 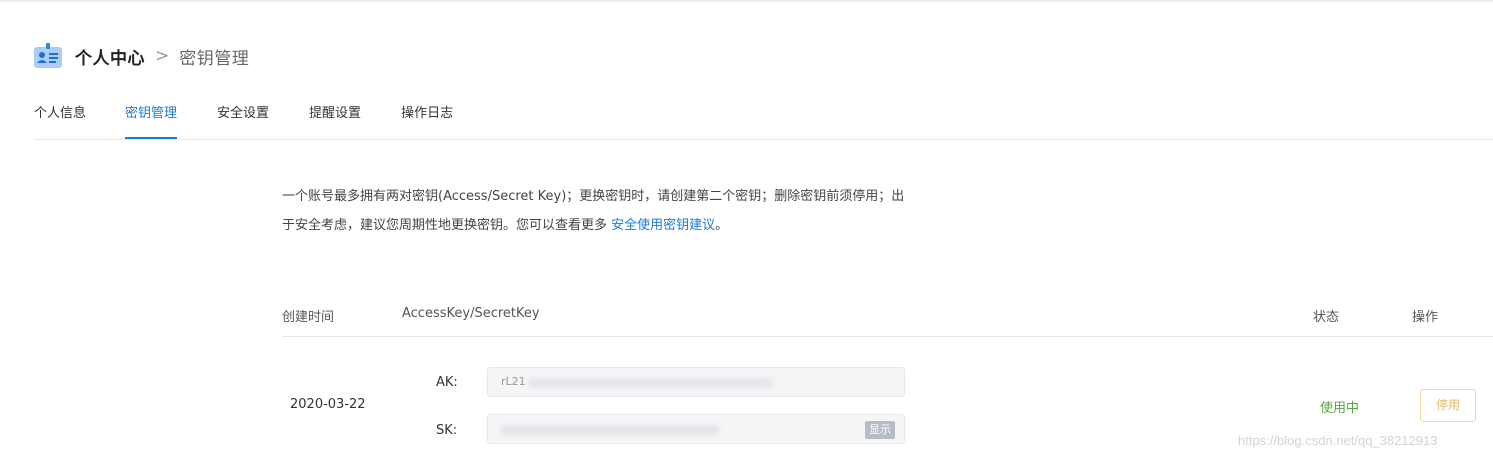 What do you see at coordinates (427, 121) in the screenshot?
I see `tab-operation-log: 操作日志` at bounding box center [427, 121].